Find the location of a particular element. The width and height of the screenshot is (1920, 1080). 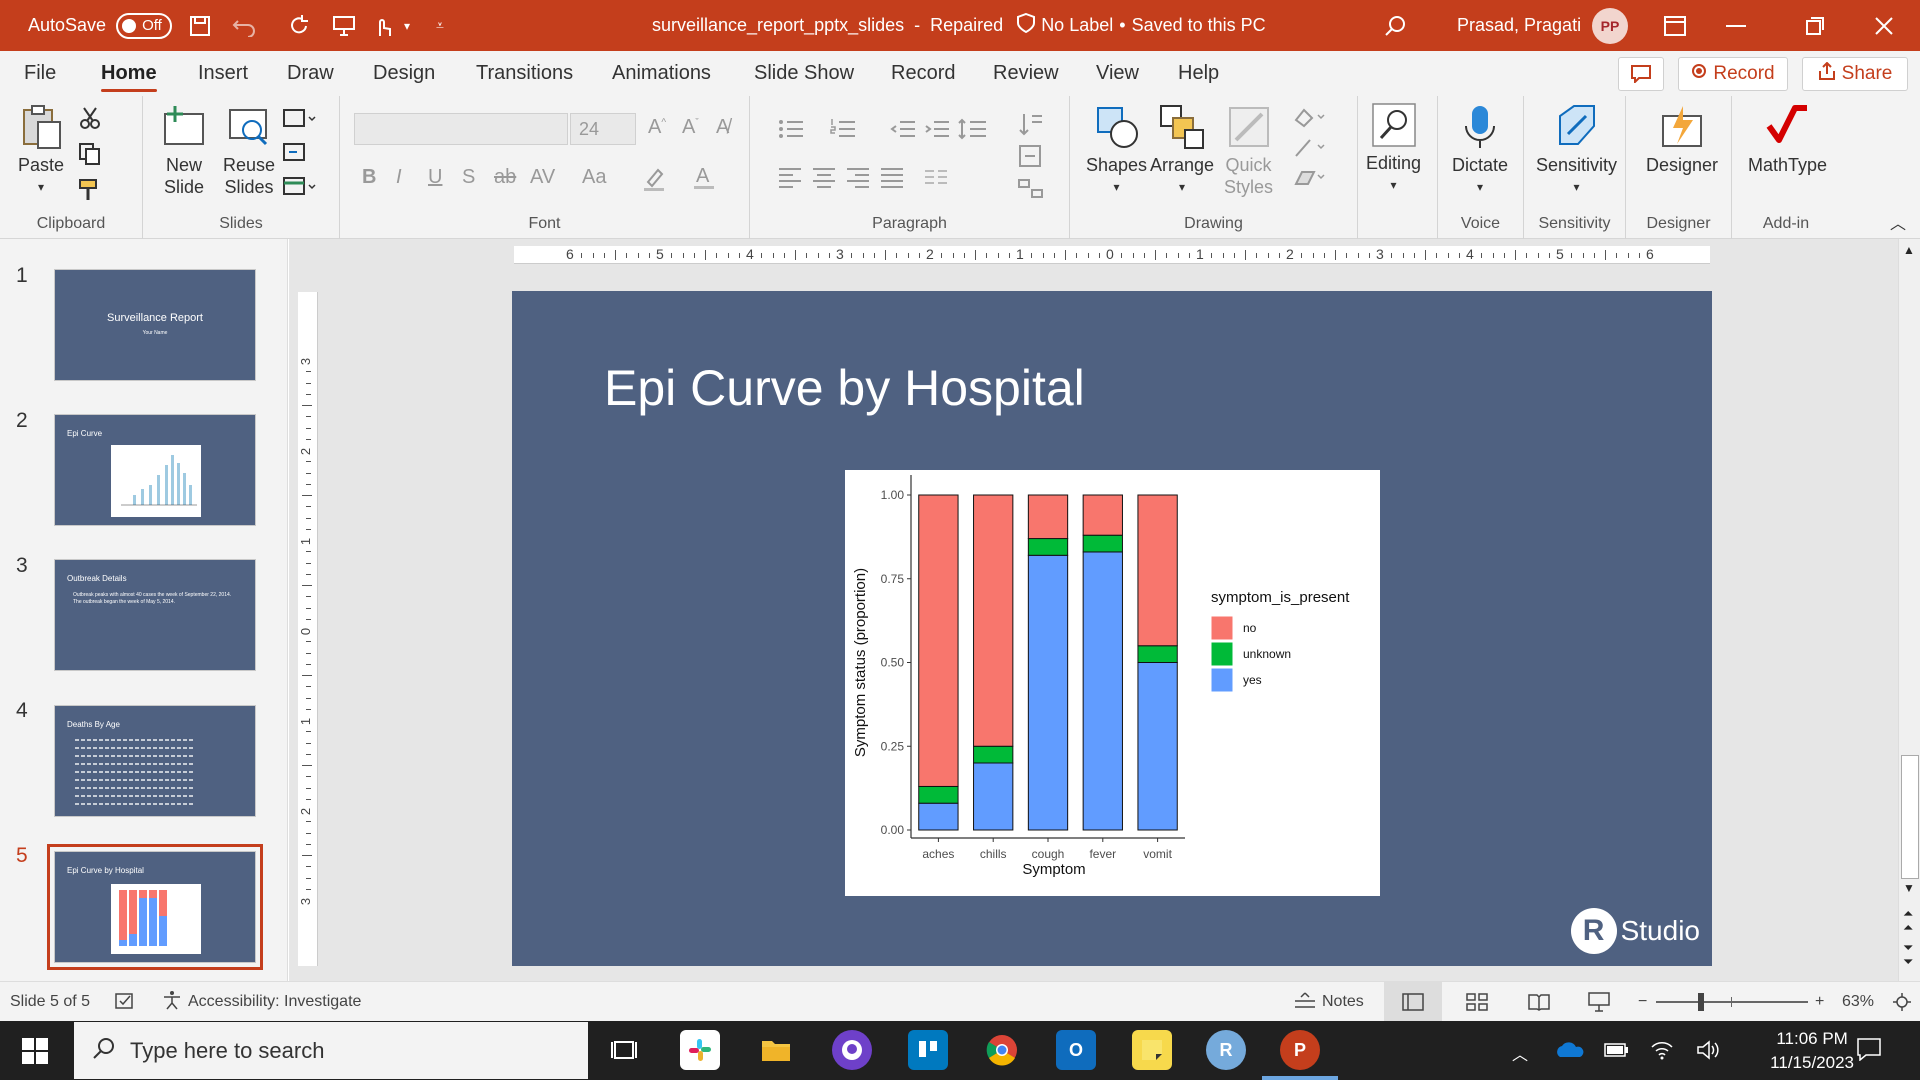

slide-sorter-icon is located at coordinates (1477, 1002).